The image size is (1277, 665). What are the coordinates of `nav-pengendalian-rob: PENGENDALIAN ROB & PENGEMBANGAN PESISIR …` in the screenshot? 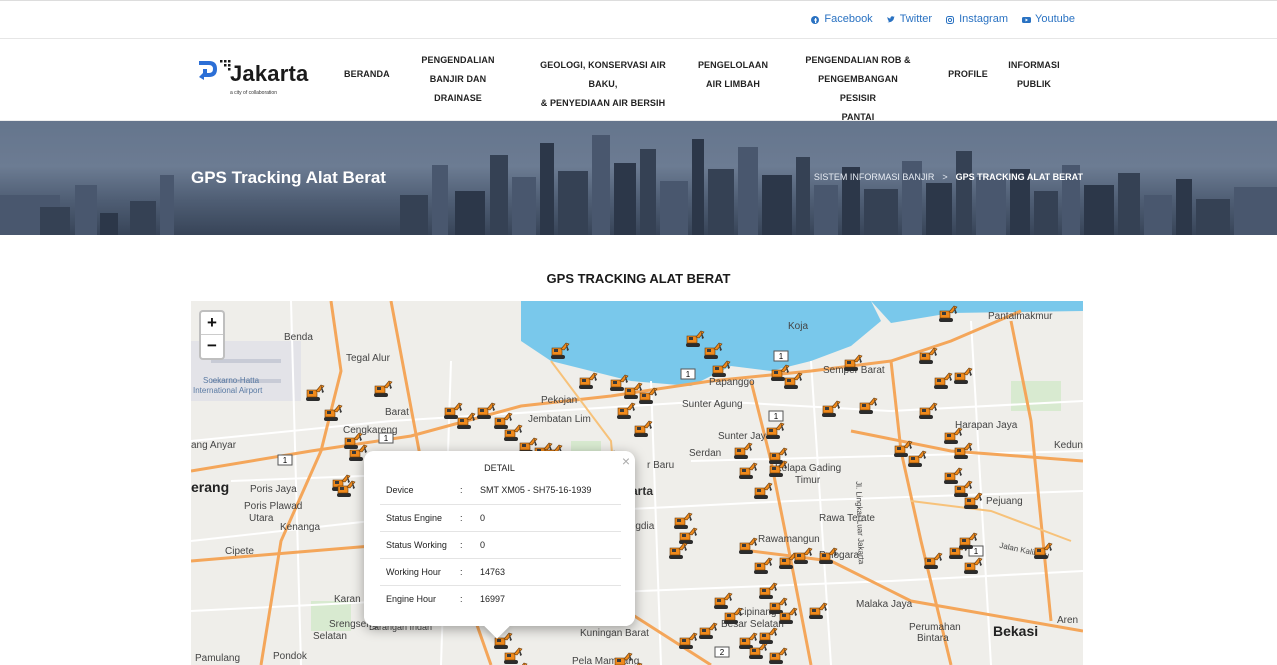 It's located at (858, 89).